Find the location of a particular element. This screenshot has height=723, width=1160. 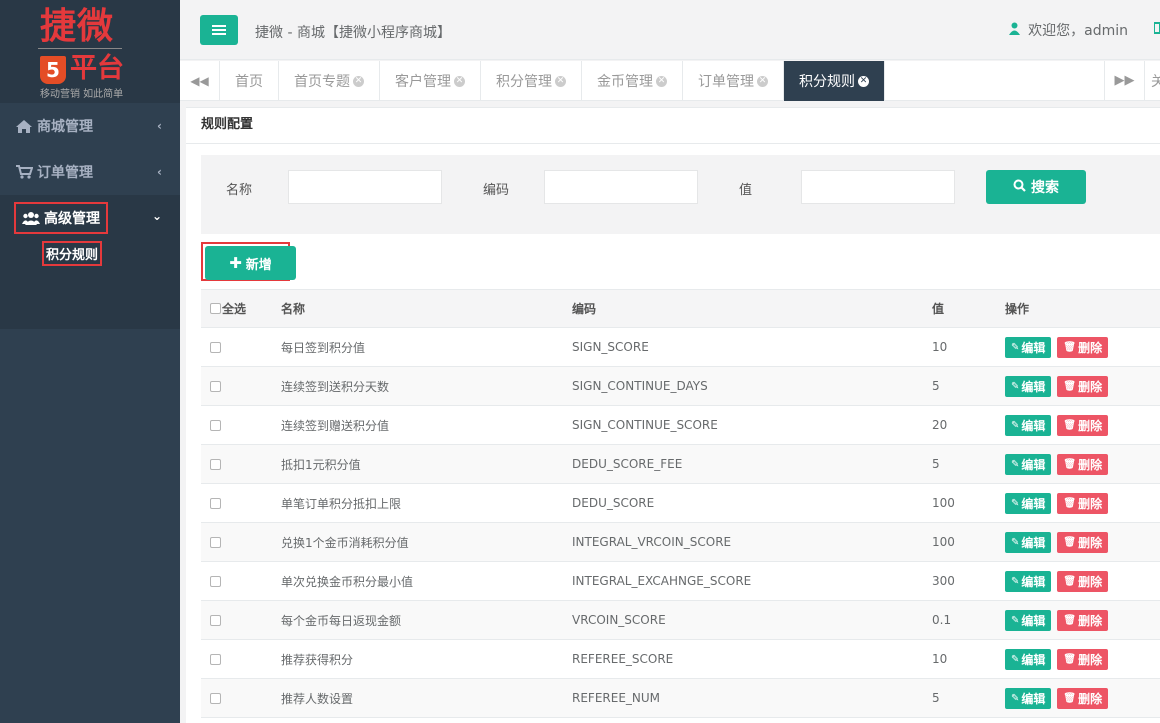

tab-order-management: 订单管理 ✕ is located at coordinates (733, 81).